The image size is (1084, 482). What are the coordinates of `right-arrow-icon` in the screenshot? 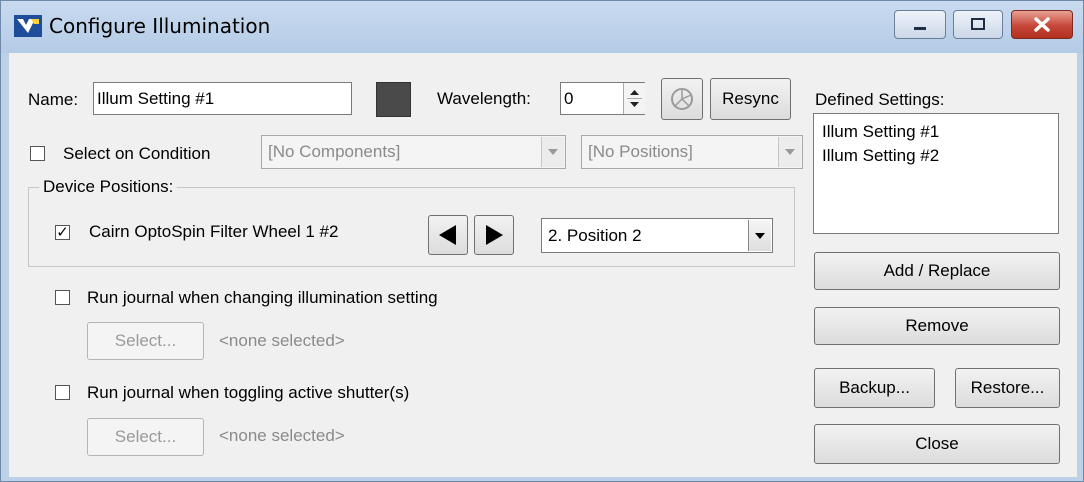 It's located at (494, 235).